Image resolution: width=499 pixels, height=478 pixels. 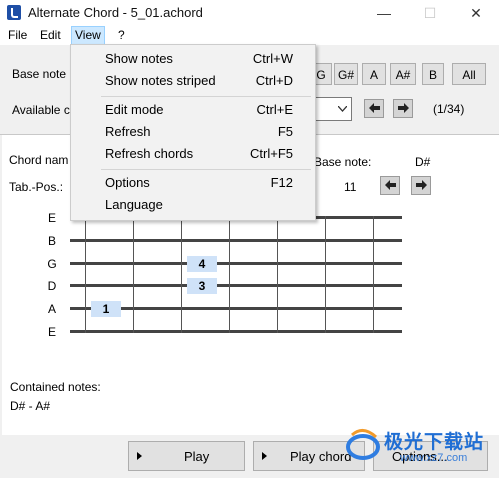 I want to click on prev-chord-button, so click(x=374, y=108).